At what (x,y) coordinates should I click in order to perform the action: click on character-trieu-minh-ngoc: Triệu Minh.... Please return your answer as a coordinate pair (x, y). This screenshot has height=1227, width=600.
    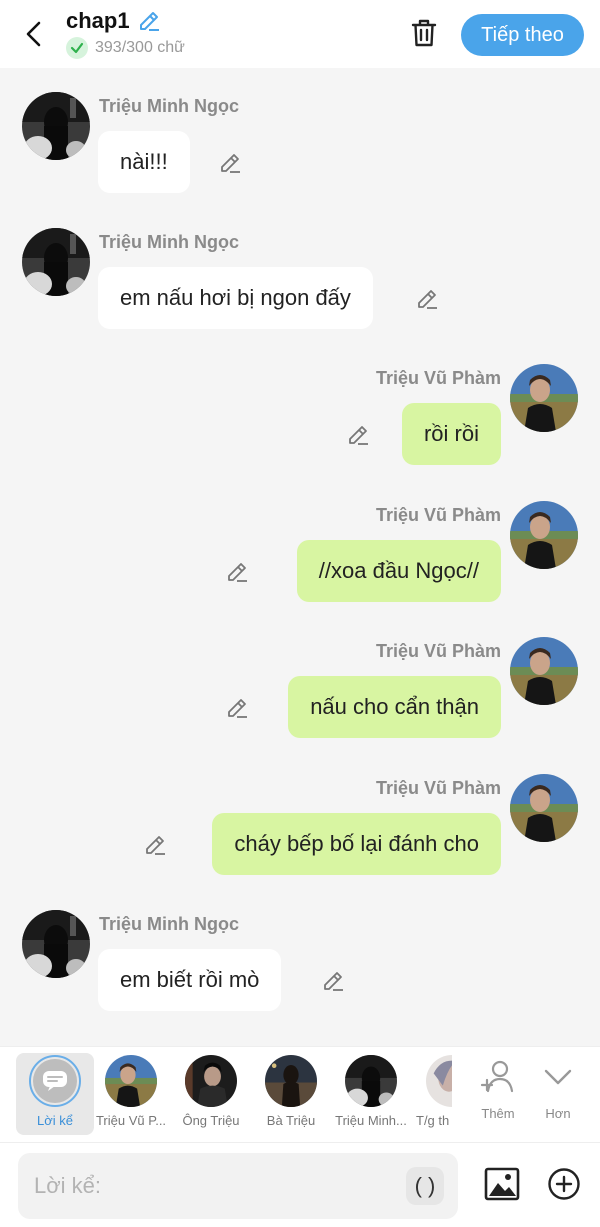
    Looking at the image, I should click on (371, 1094).